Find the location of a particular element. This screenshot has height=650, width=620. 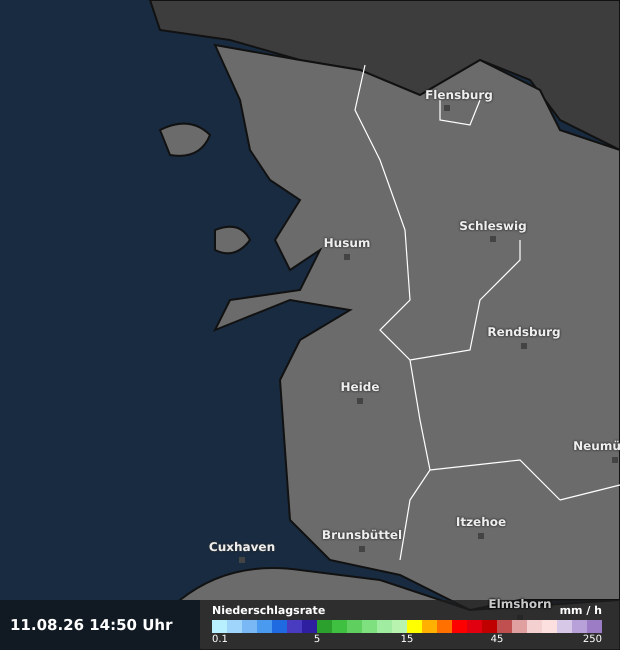

scale-label: 15 is located at coordinates (407, 639).